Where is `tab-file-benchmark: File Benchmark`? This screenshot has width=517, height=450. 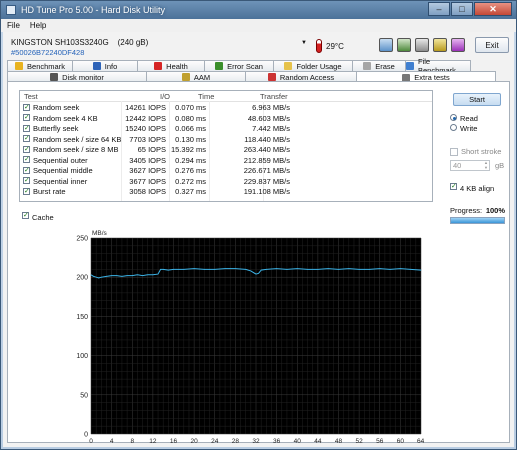 tab-file-benchmark: File Benchmark is located at coordinates (438, 66).